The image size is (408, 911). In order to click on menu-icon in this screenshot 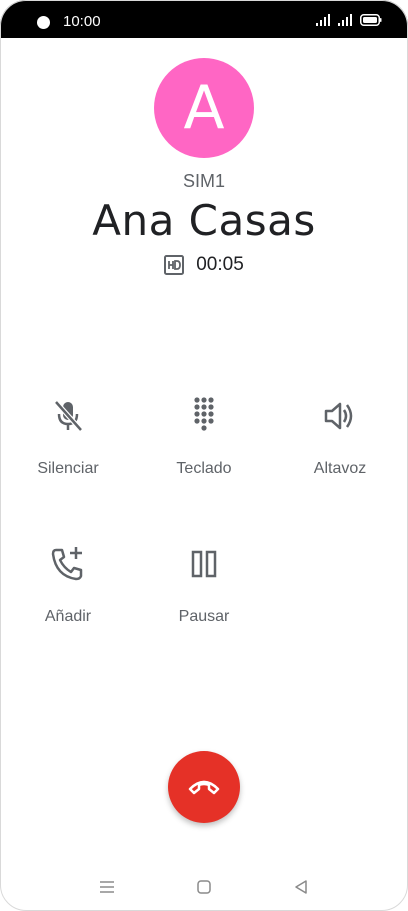, I will do `click(107, 887)`.